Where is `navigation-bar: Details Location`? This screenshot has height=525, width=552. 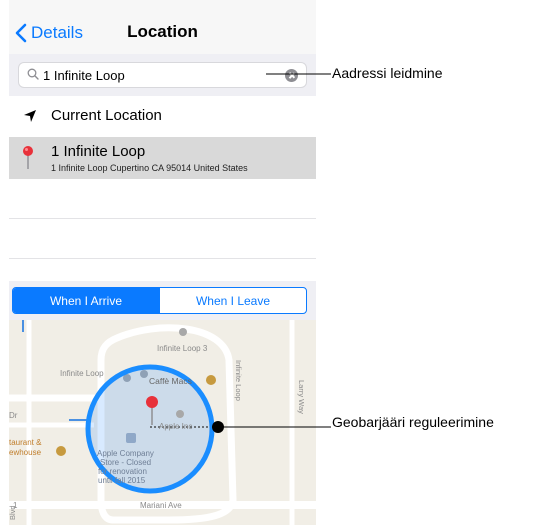
navigation-bar: Details Location is located at coordinates (162, 27).